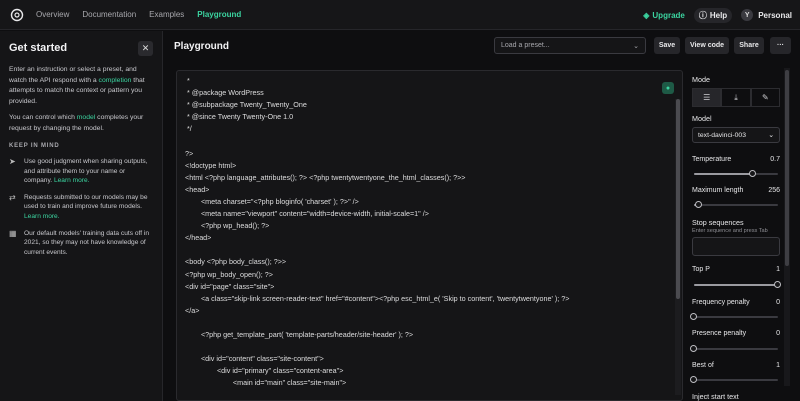  Describe the element at coordinates (192, 310) in the screenshot. I see `code-line: </a>` at that location.